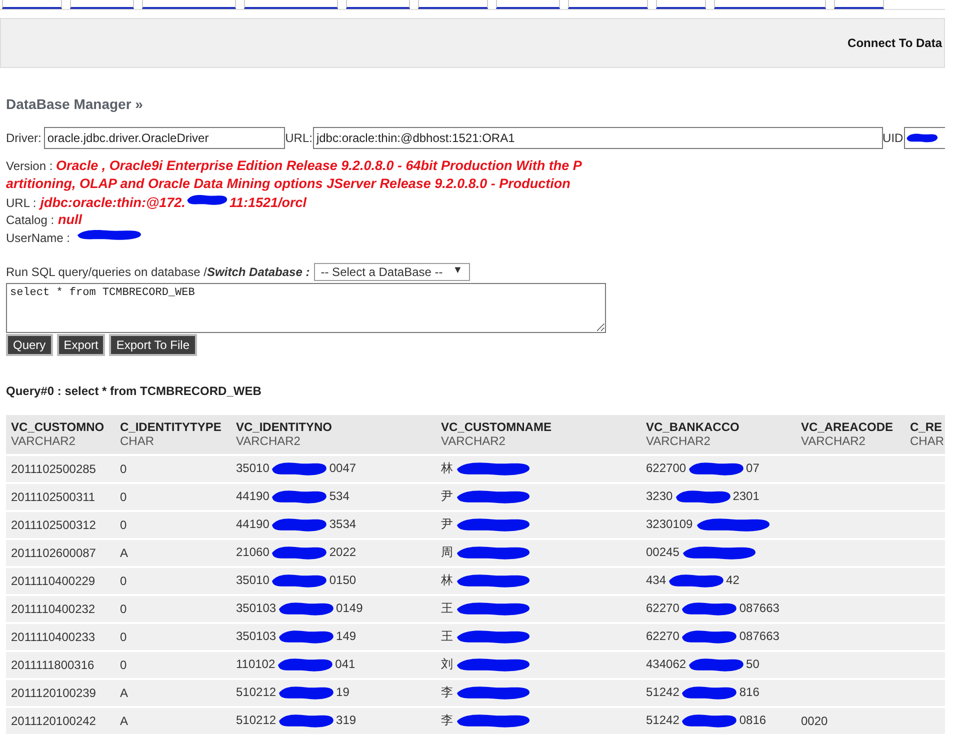 This screenshot has height=739, width=954. I want to click on url-label: URL:, so click(298, 138).